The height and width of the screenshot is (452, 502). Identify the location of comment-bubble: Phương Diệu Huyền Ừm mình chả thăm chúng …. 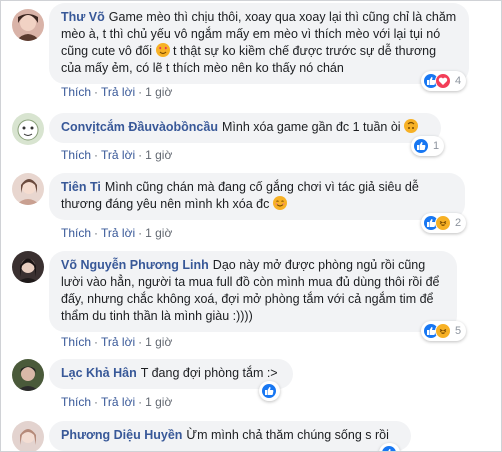
(230, 436).